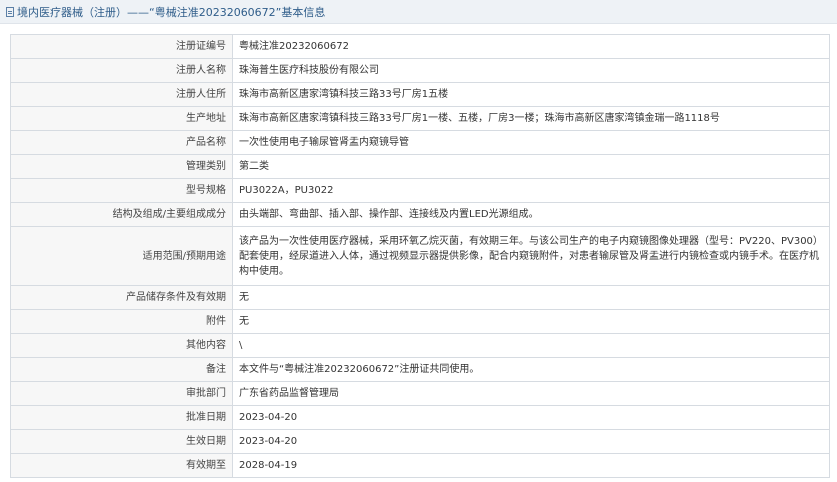  Describe the element at coordinates (418, 12) in the screenshot. I see `page-header: 境内医疗器械（注册）——“粤械注准20232060672”基本信息` at that location.